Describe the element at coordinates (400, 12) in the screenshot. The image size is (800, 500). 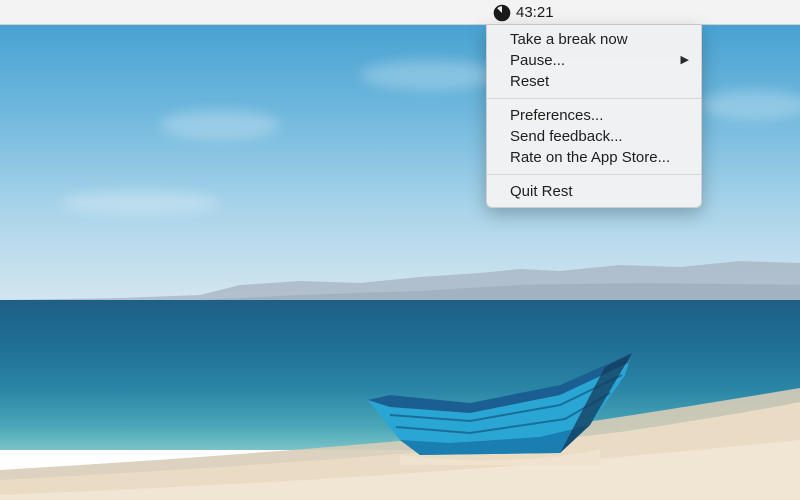
I see `menu-bar: 43:21` at that location.